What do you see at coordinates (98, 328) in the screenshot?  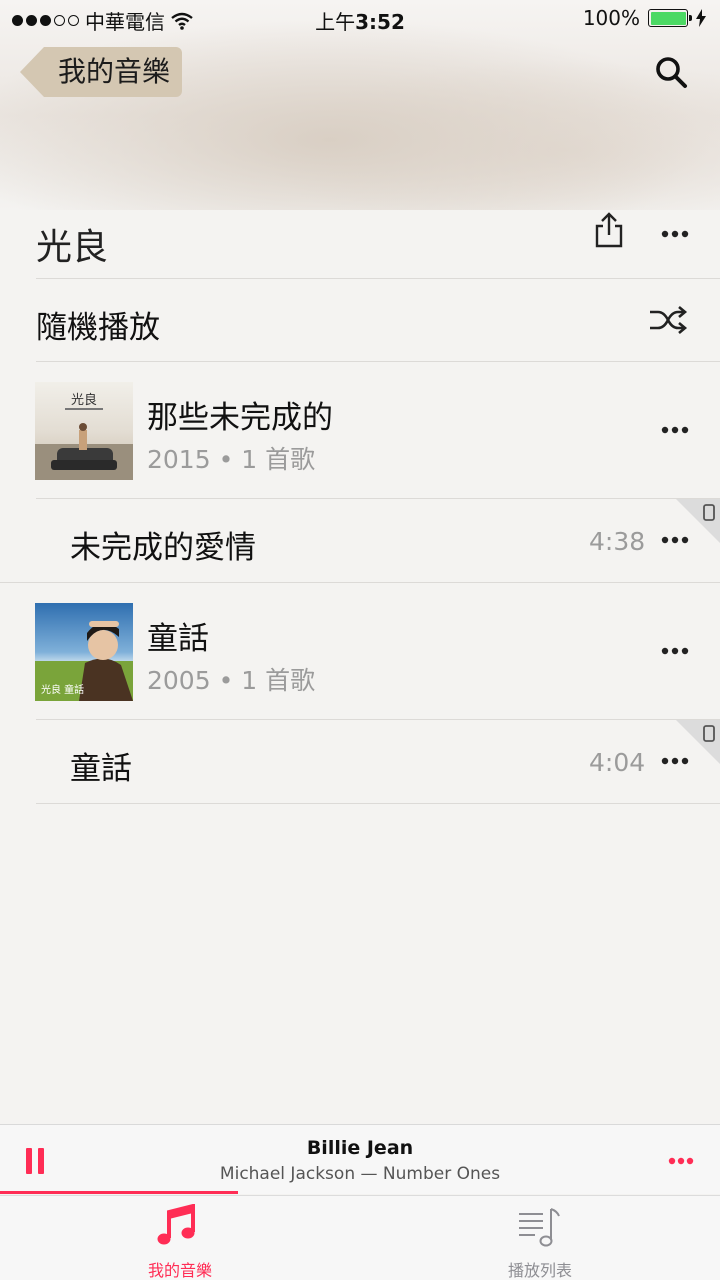 I see `shuffle-label: 隨機播放` at bounding box center [98, 328].